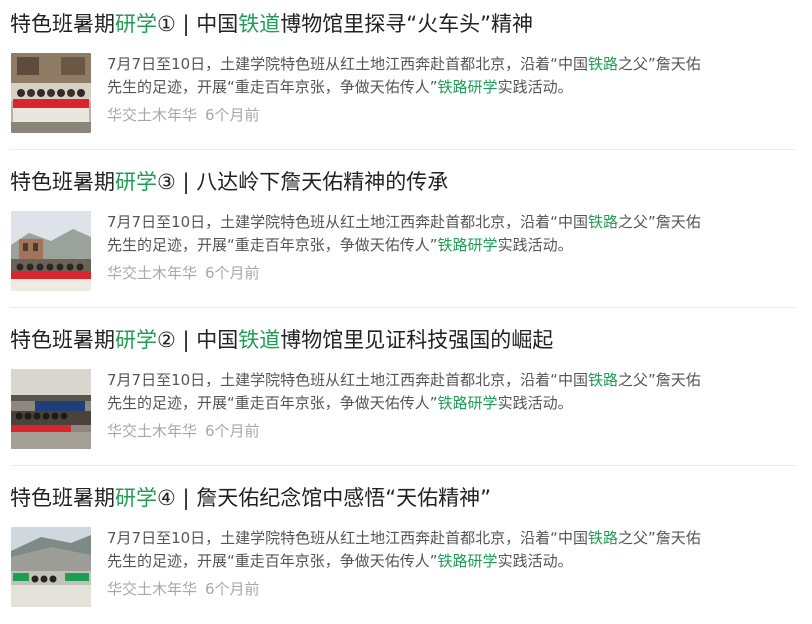  What do you see at coordinates (198, 24) in the screenshot?
I see `title-text: ① | 中国` at bounding box center [198, 24].